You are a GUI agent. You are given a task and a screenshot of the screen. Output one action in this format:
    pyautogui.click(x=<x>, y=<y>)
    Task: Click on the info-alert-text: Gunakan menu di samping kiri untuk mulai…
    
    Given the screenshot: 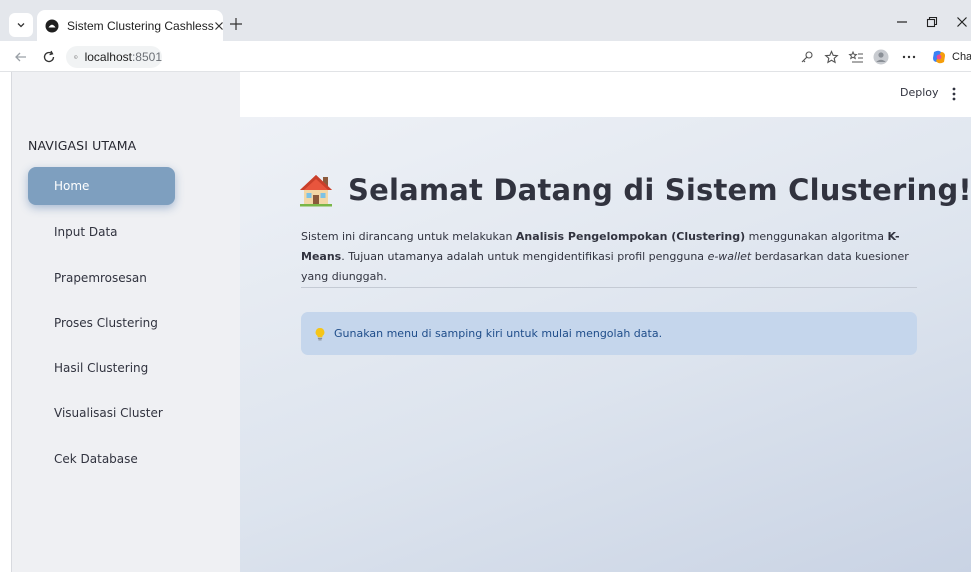 What is the action you would take?
    pyautogui.click(x=498, y=333)
    